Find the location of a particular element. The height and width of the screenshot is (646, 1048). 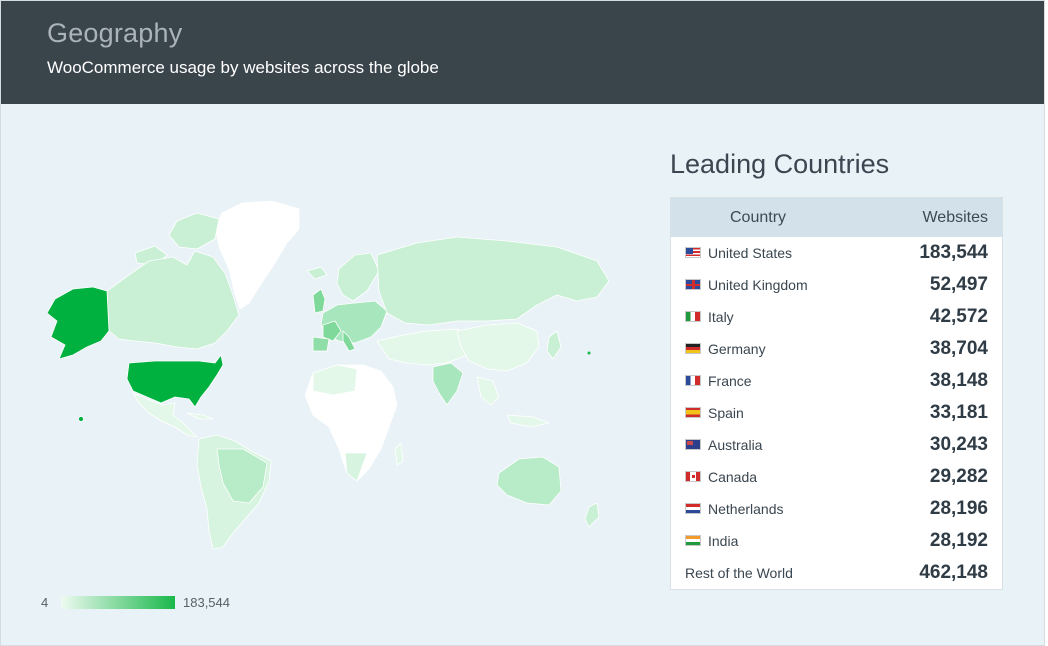

map-legend: 4 183,544 is located at coordinates (151, 603).